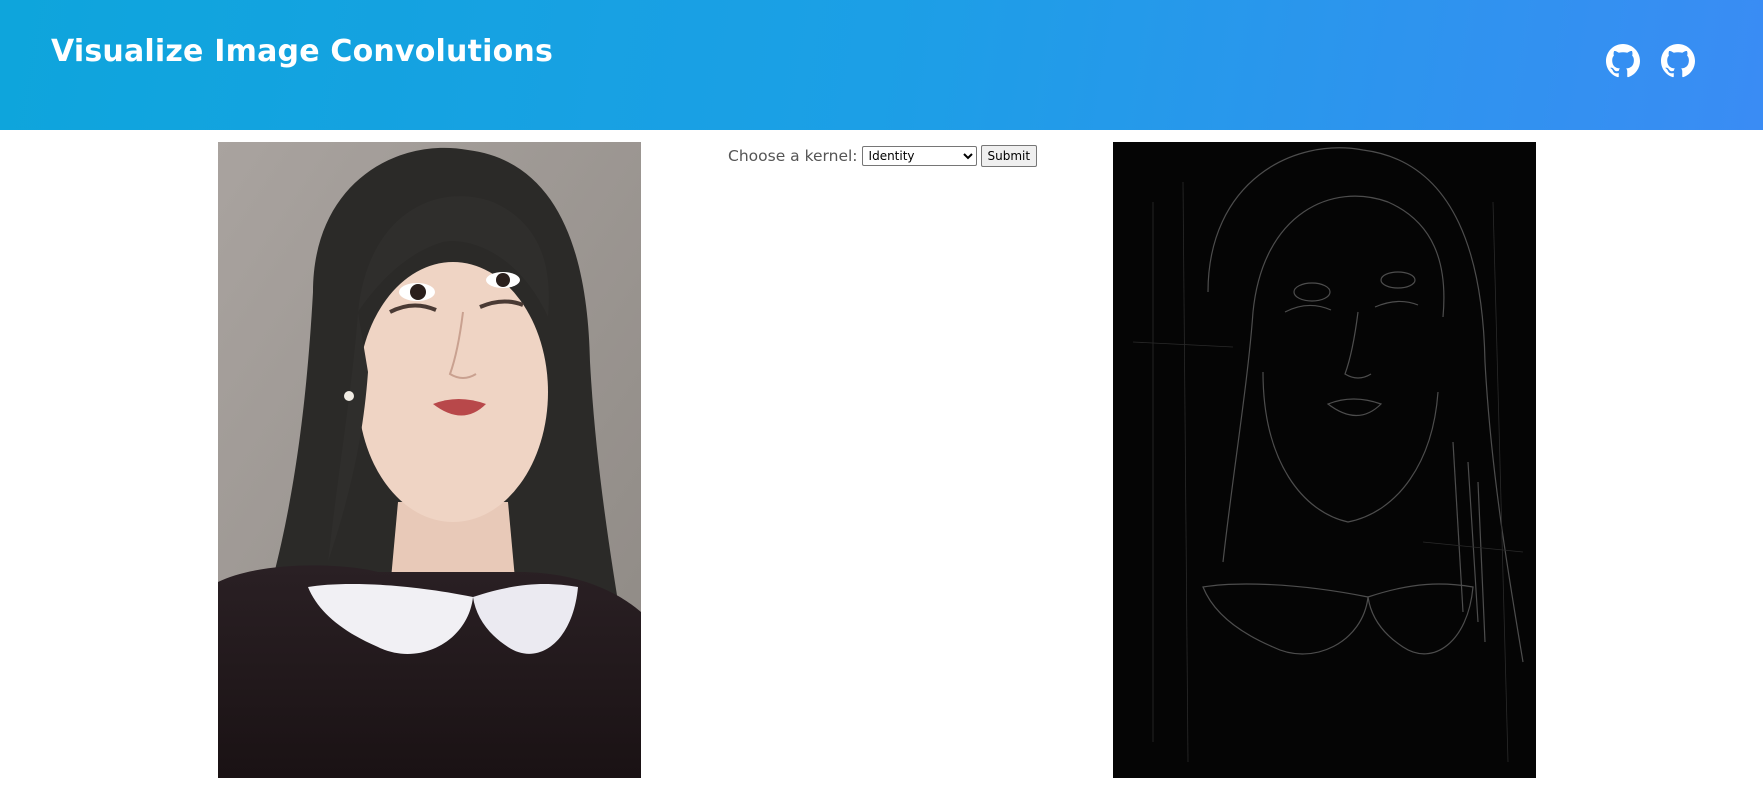 Image resolution: width=1763 pixels, height=797 pixels. What do you see at coordinates (1009, 156) in the screenshot?
I see `submit-button: Submit` at bounding box center [1009, 156].